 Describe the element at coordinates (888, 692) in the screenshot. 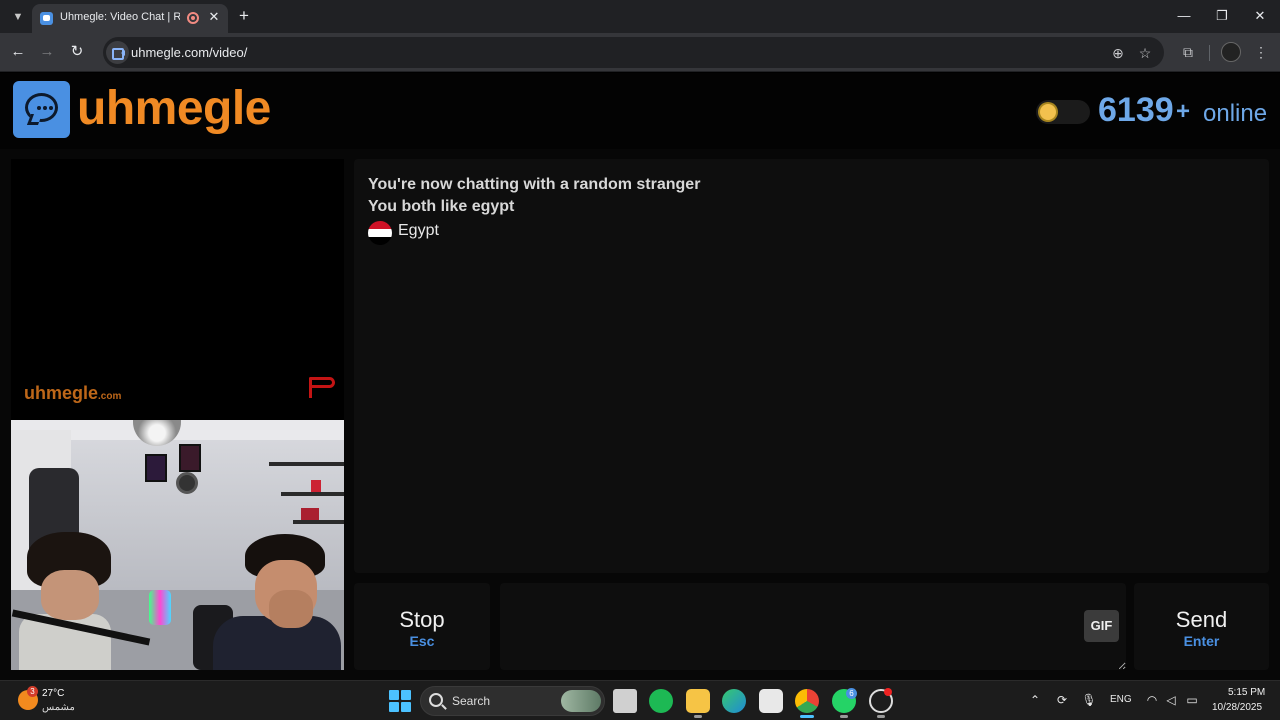

I see `notification-dot` at that location.